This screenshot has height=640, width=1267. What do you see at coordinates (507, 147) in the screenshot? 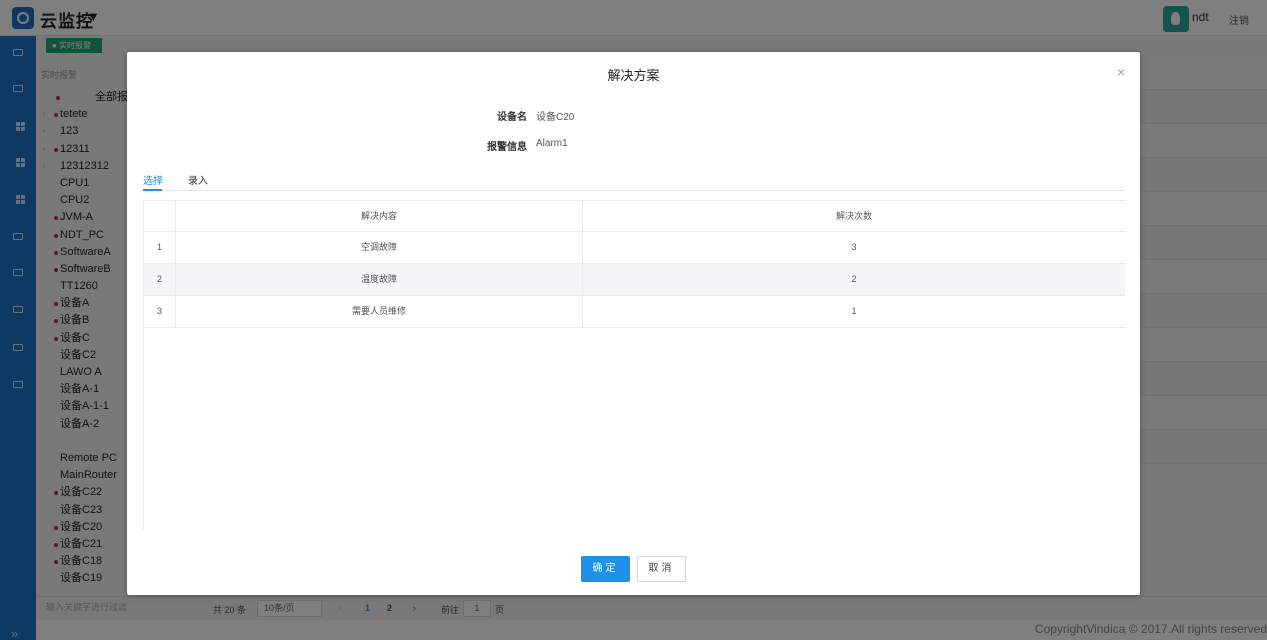
I see `alarm-info-label: 报警信息` at bounding box center [507, 147].